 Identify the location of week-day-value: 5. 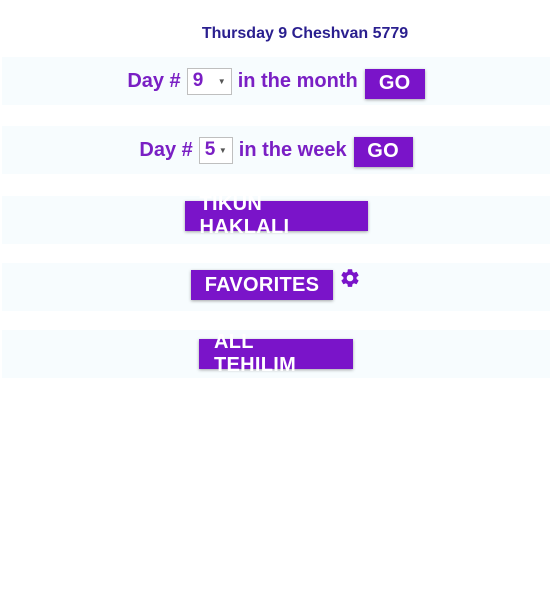
(210, 149).